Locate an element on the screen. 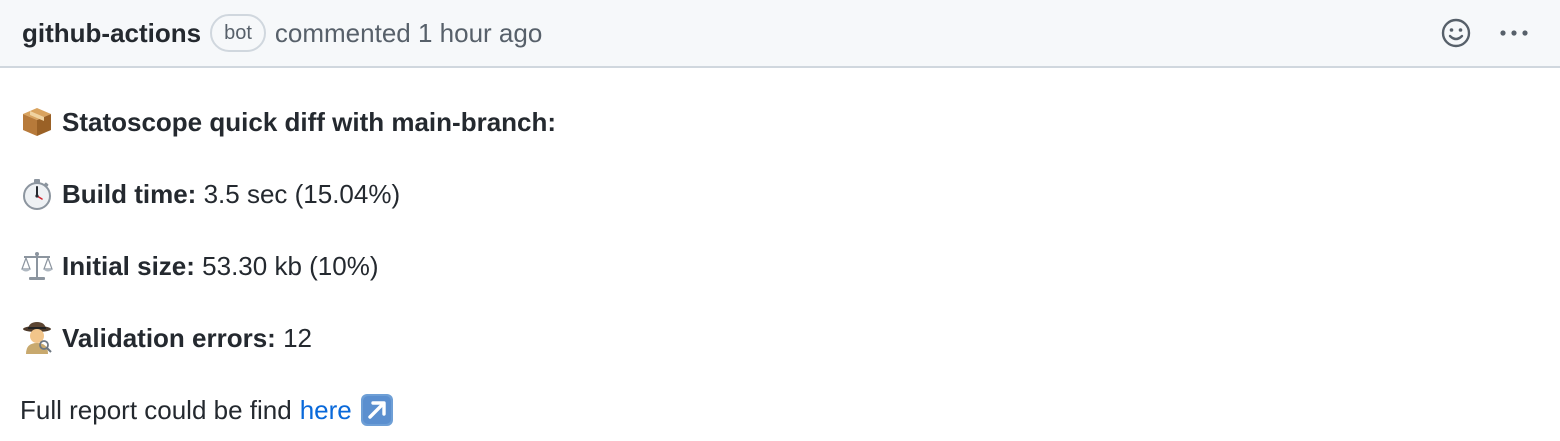 The height and width of the screenshot is (441, 1560). comment-action: commented is located at coordinates (342, 32).